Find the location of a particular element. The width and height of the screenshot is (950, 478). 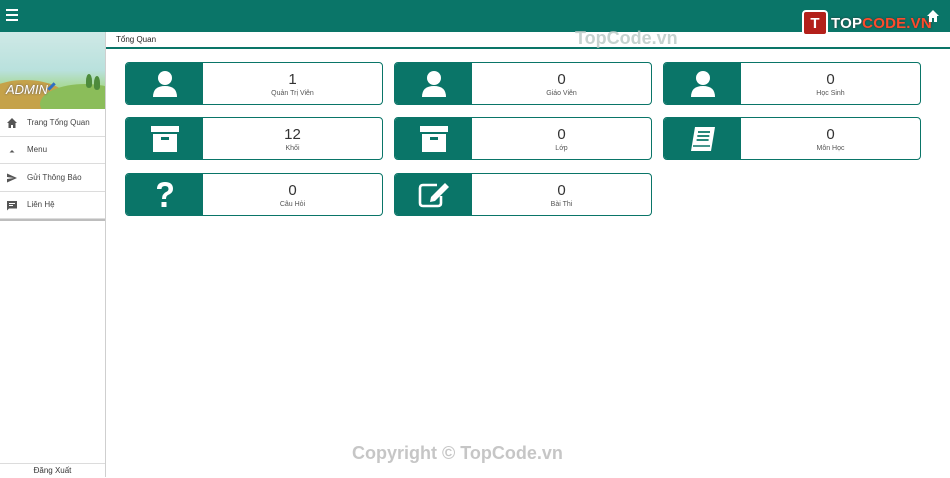

sidebar-item-dashboard: Trang Tổng Quan is located at coordinates (52, 123).